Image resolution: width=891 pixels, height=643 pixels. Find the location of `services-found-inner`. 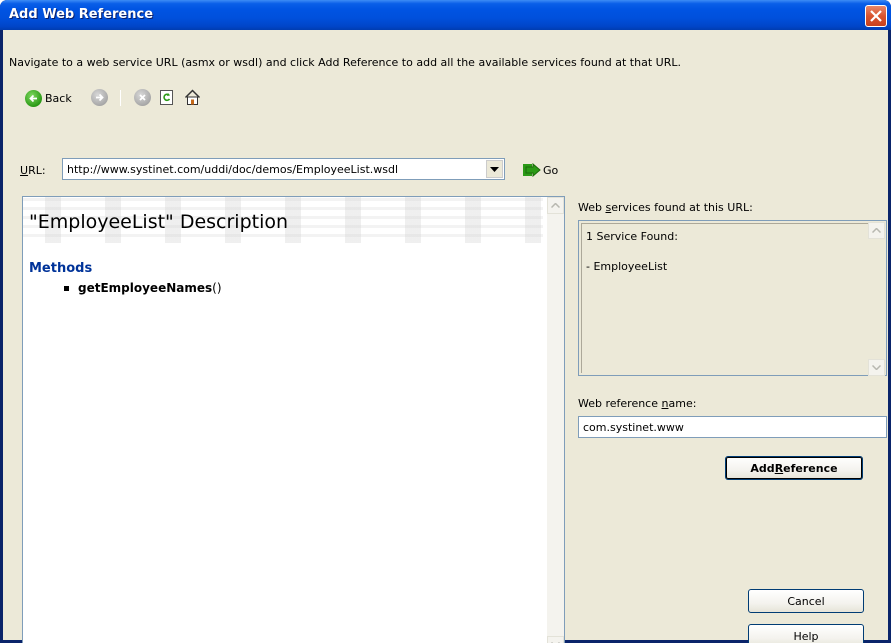

services-found-inner is located at coordinates (732, 298).